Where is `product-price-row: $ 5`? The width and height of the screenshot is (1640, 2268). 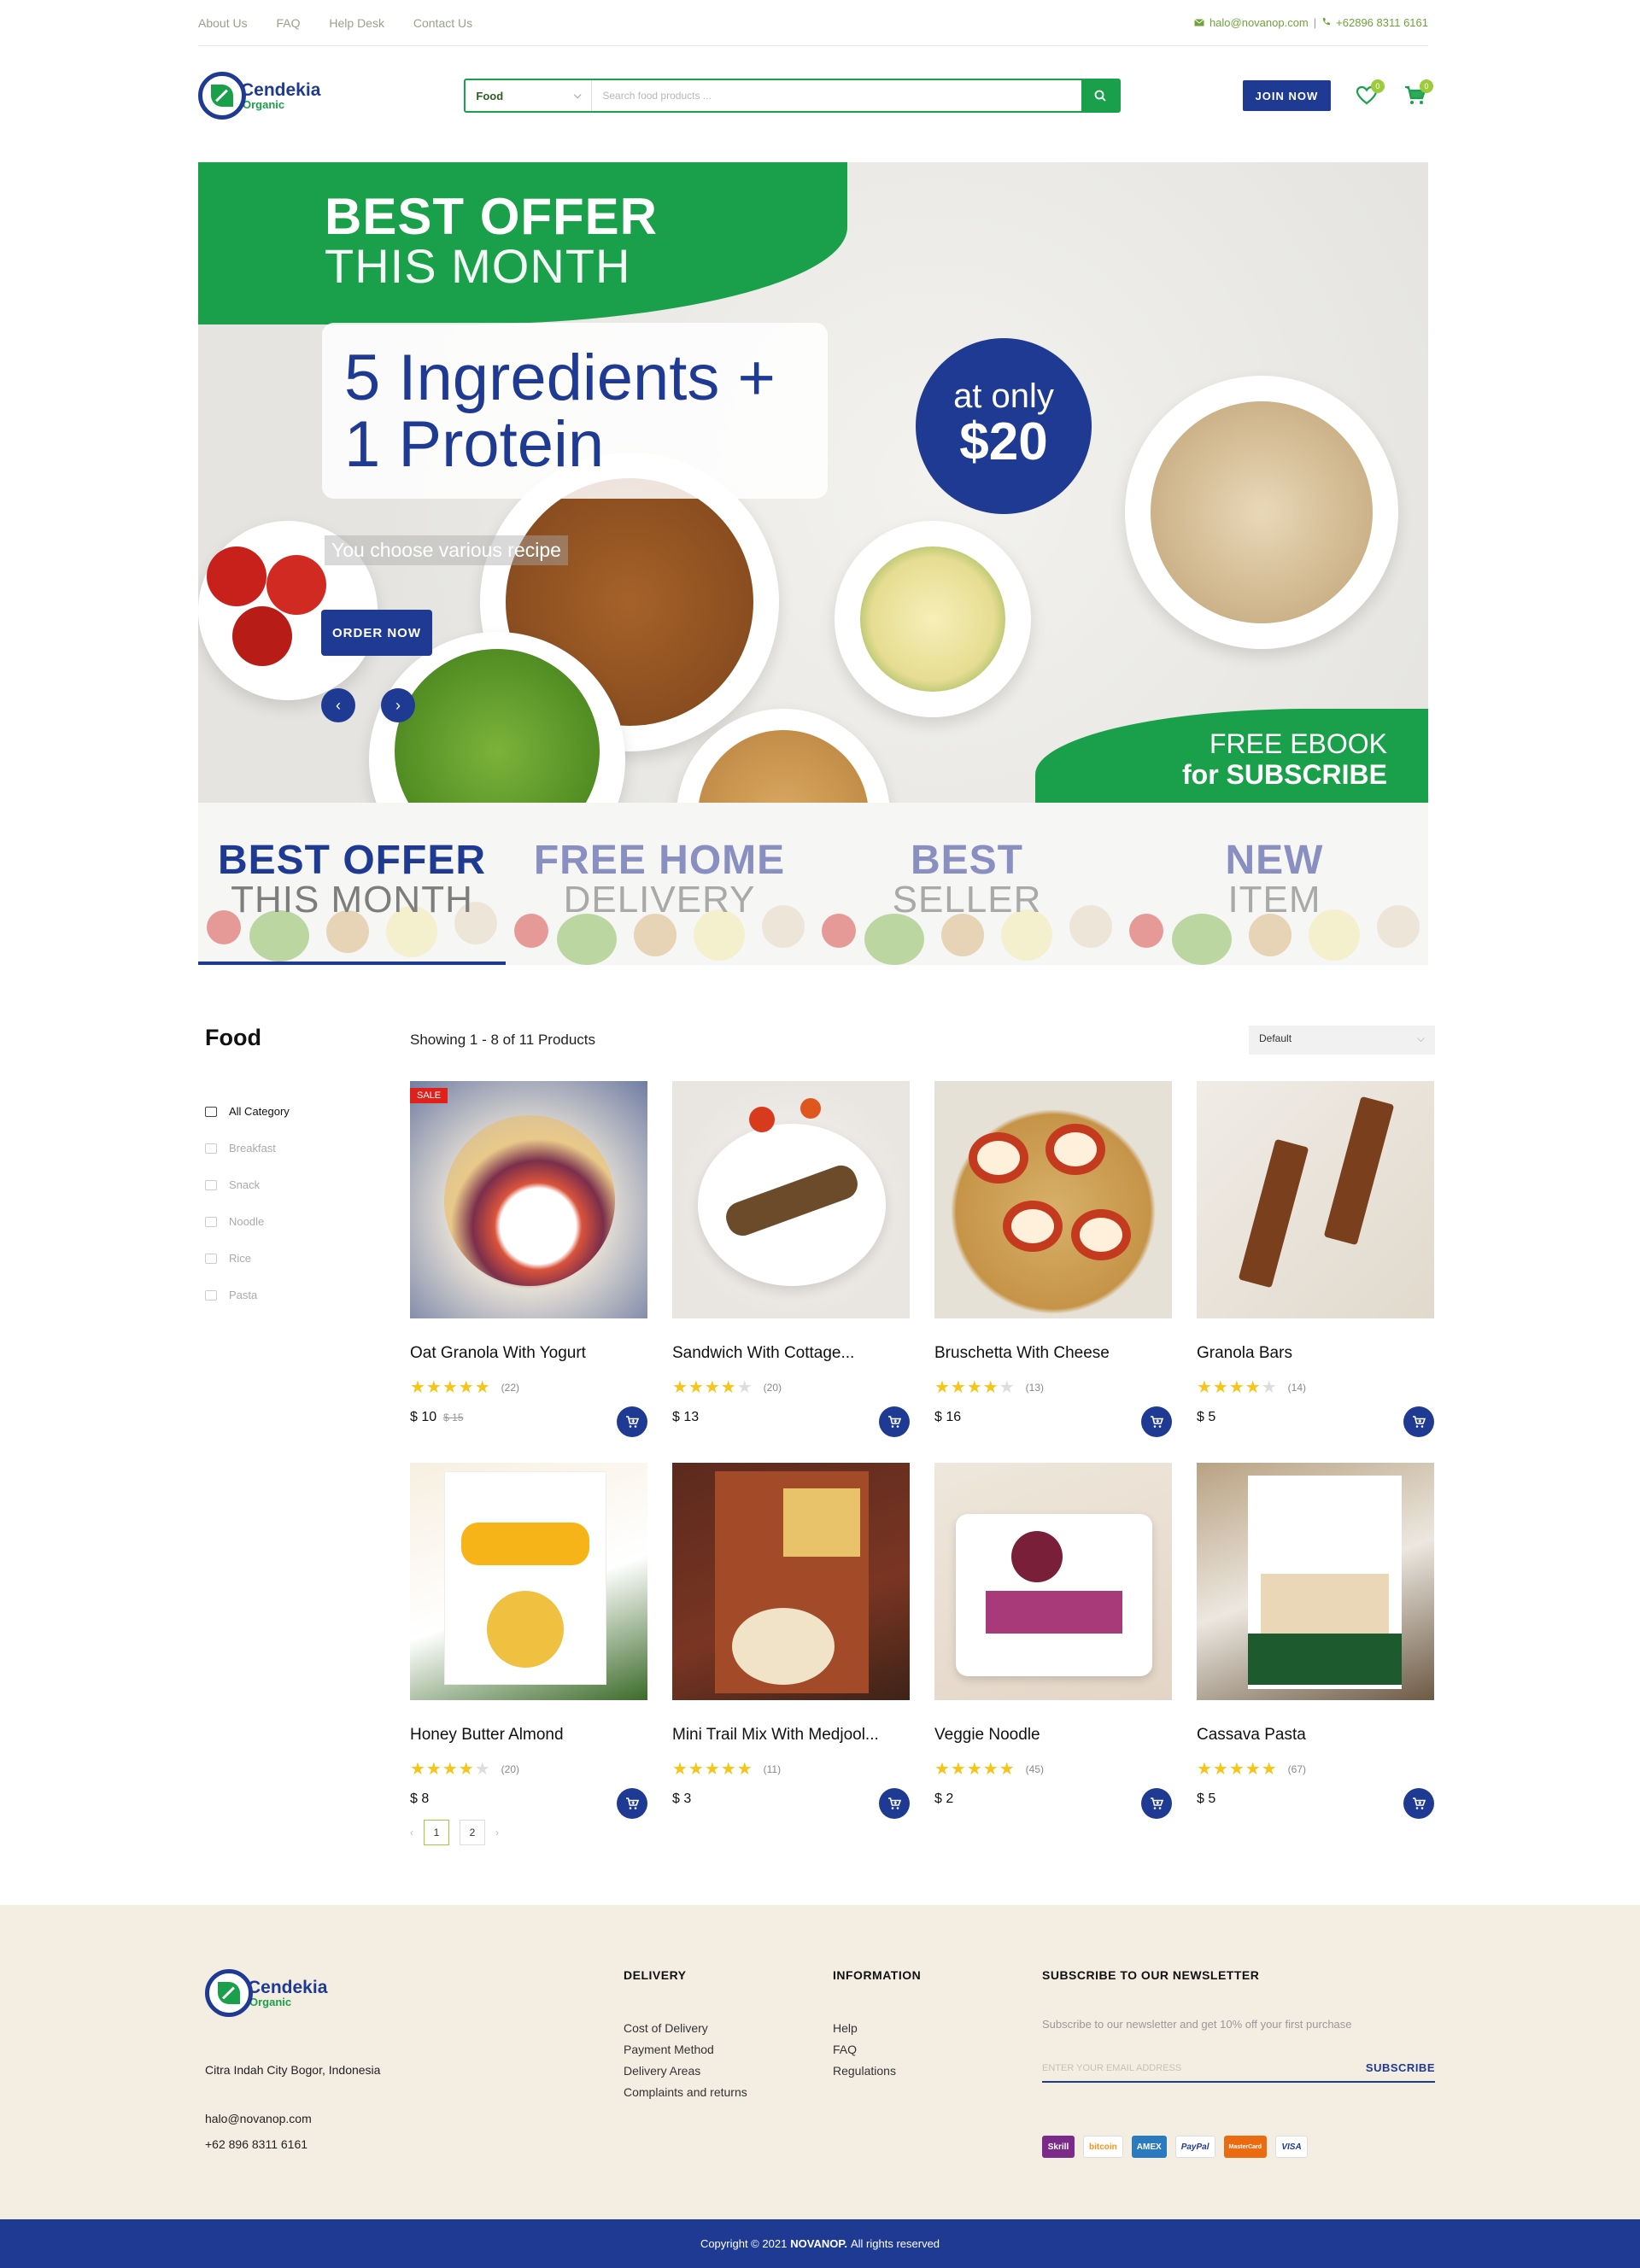
product-price-row: $ 5 is located at coordinates (1315, 1799).